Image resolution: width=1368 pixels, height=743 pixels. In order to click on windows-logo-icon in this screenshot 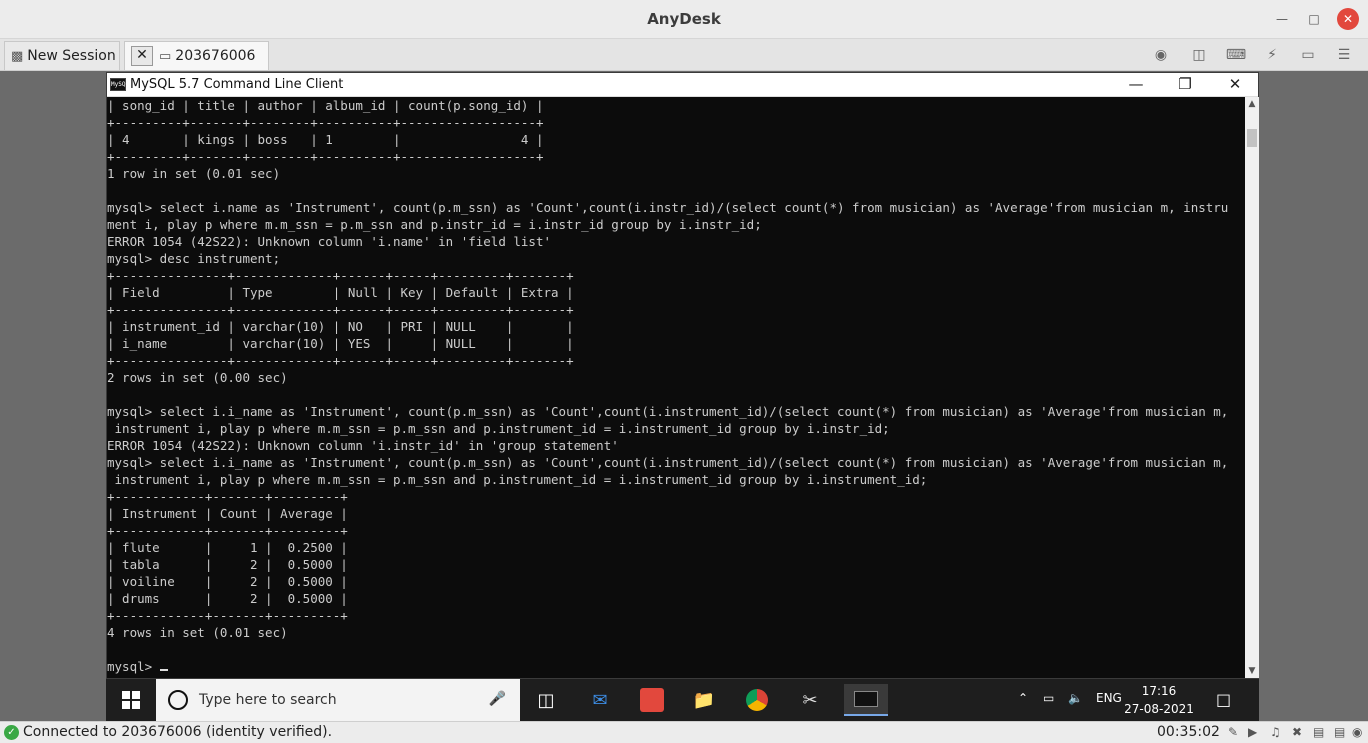, I will do `click(131, 700)`.